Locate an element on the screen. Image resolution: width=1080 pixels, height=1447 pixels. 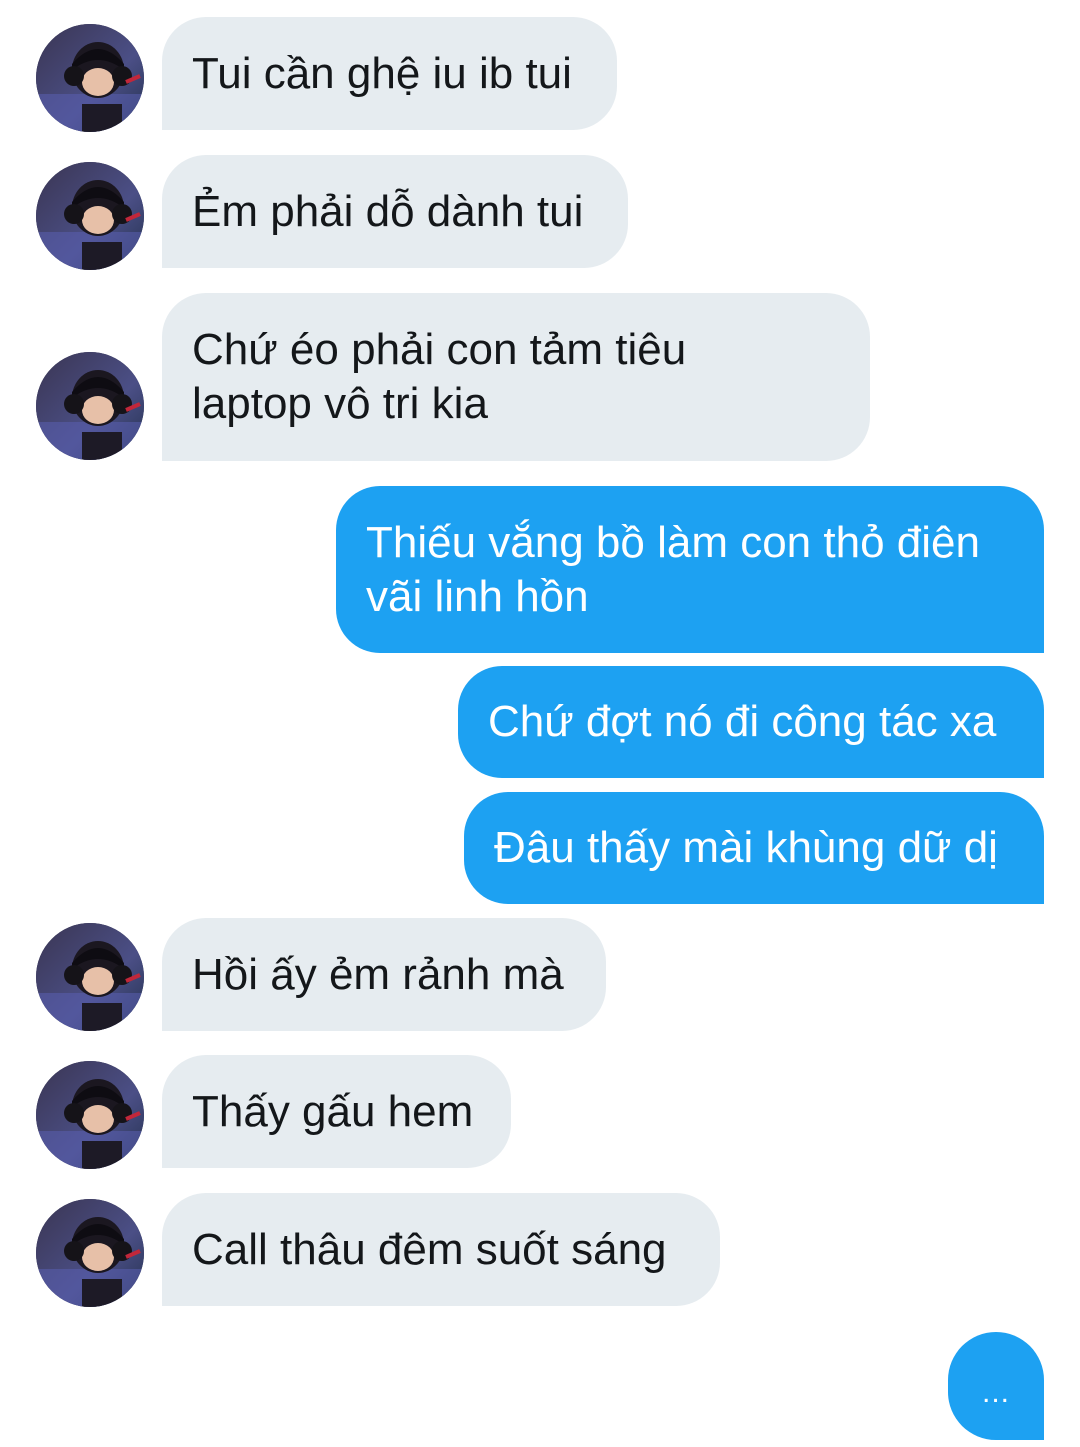
message-bubble-outgoing: Chứ đợt nó đi công tác xa is located at coordinates (751, 722).